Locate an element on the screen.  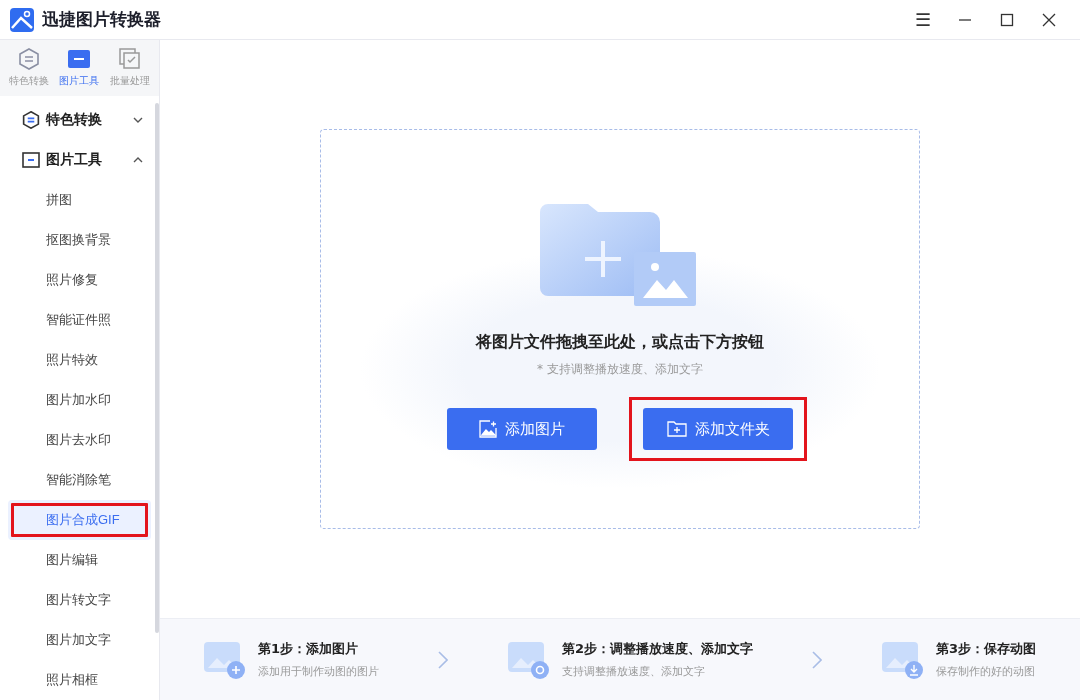
image-plus-icon is located at coordinates (488, 429).